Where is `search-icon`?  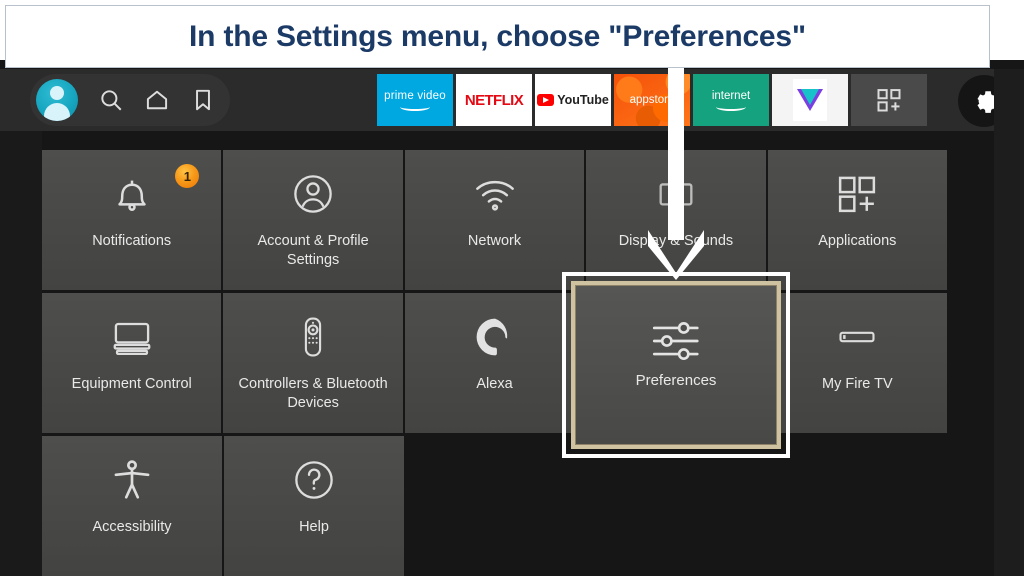
search-icon is located at coordinates (111, 100).